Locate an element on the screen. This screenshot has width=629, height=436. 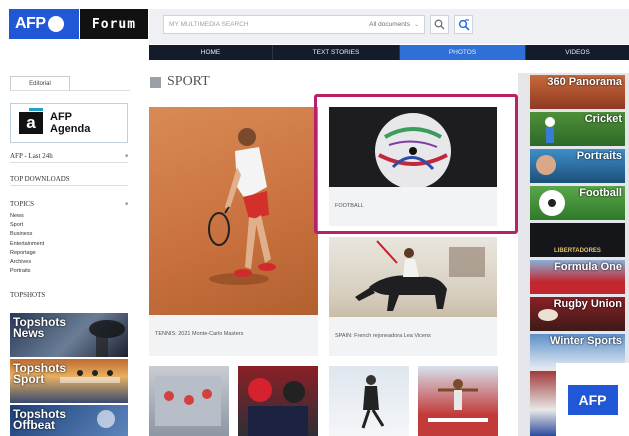
section-icon is located at coordinates (155, 82).